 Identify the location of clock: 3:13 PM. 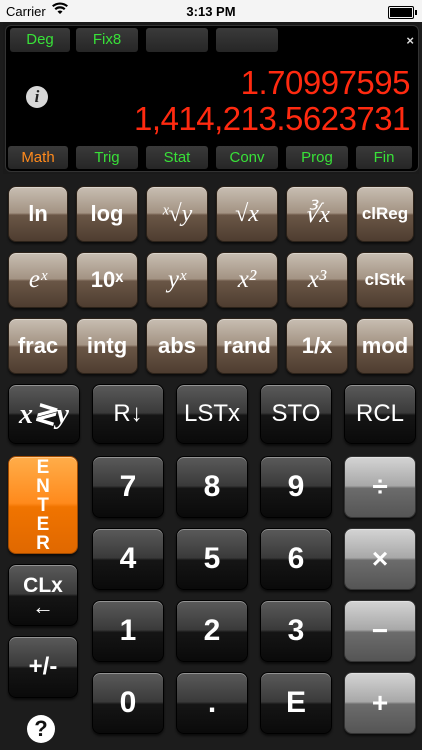
(211, 11).